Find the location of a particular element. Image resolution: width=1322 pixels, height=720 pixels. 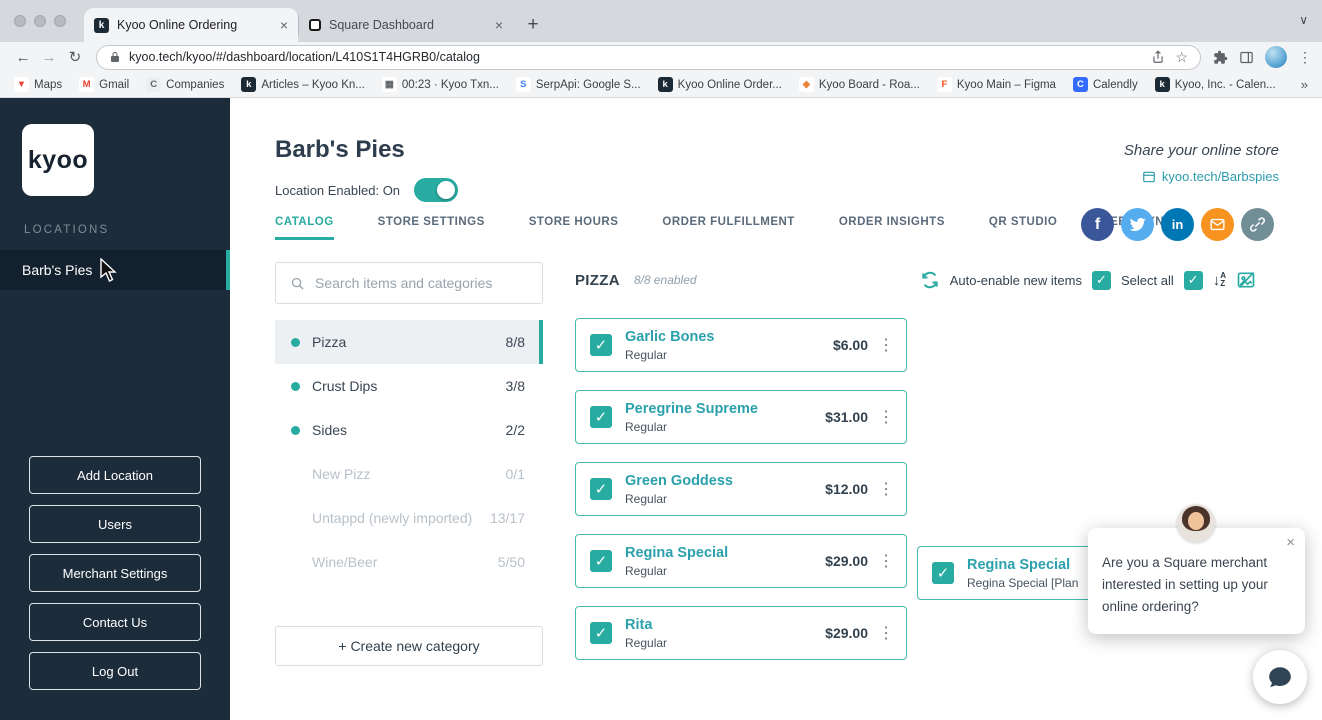

search-input is located at coordinates (421, 283).